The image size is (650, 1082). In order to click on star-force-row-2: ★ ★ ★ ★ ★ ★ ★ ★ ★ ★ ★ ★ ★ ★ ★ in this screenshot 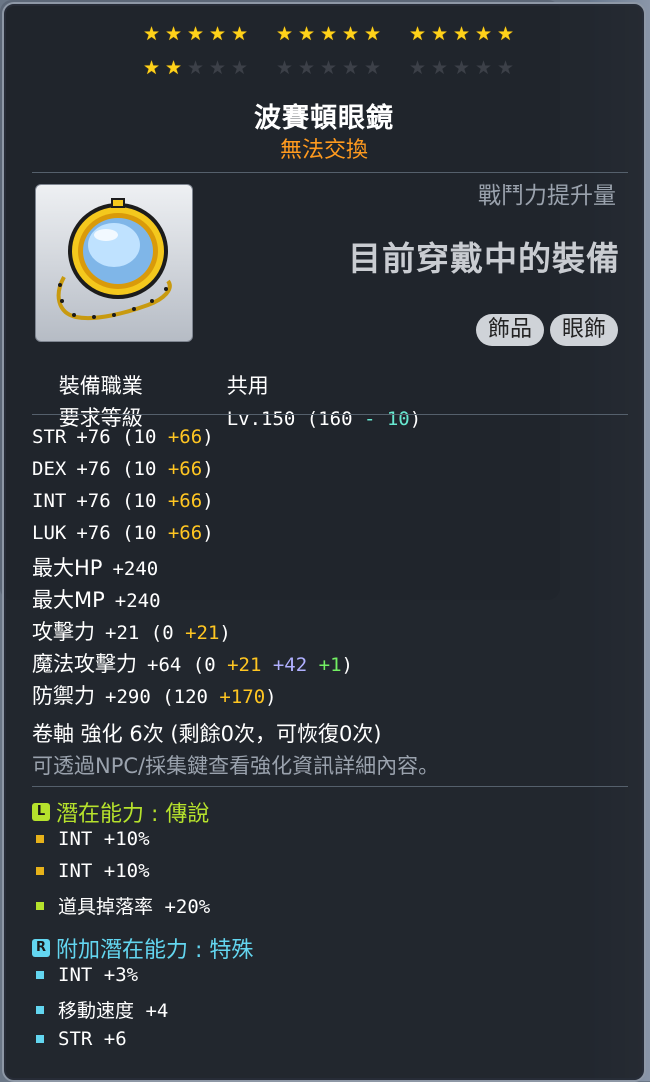, I will do `click(328, 68)`.